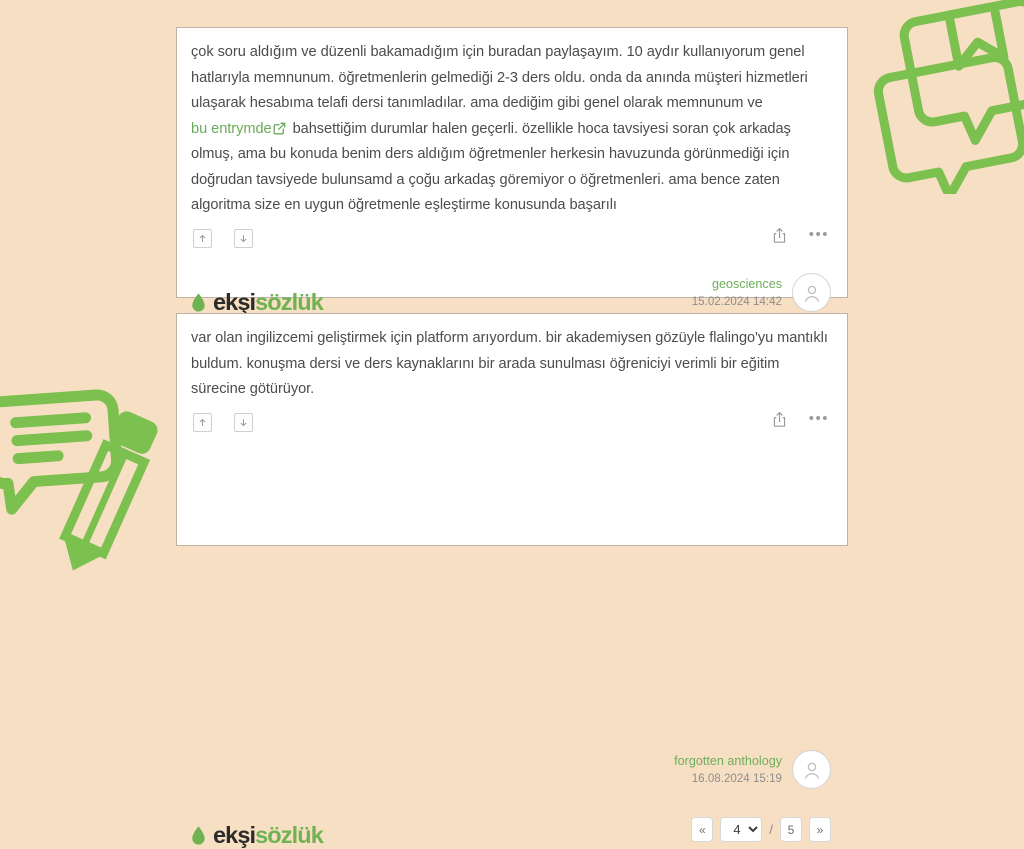 Image resolution: width=1024 pixels, height=849 pixels. What do you see at coordinates (728, 761) in the screenshot?
I see `author-name-link: forgotten anthology` at bounding box center [728, 761].